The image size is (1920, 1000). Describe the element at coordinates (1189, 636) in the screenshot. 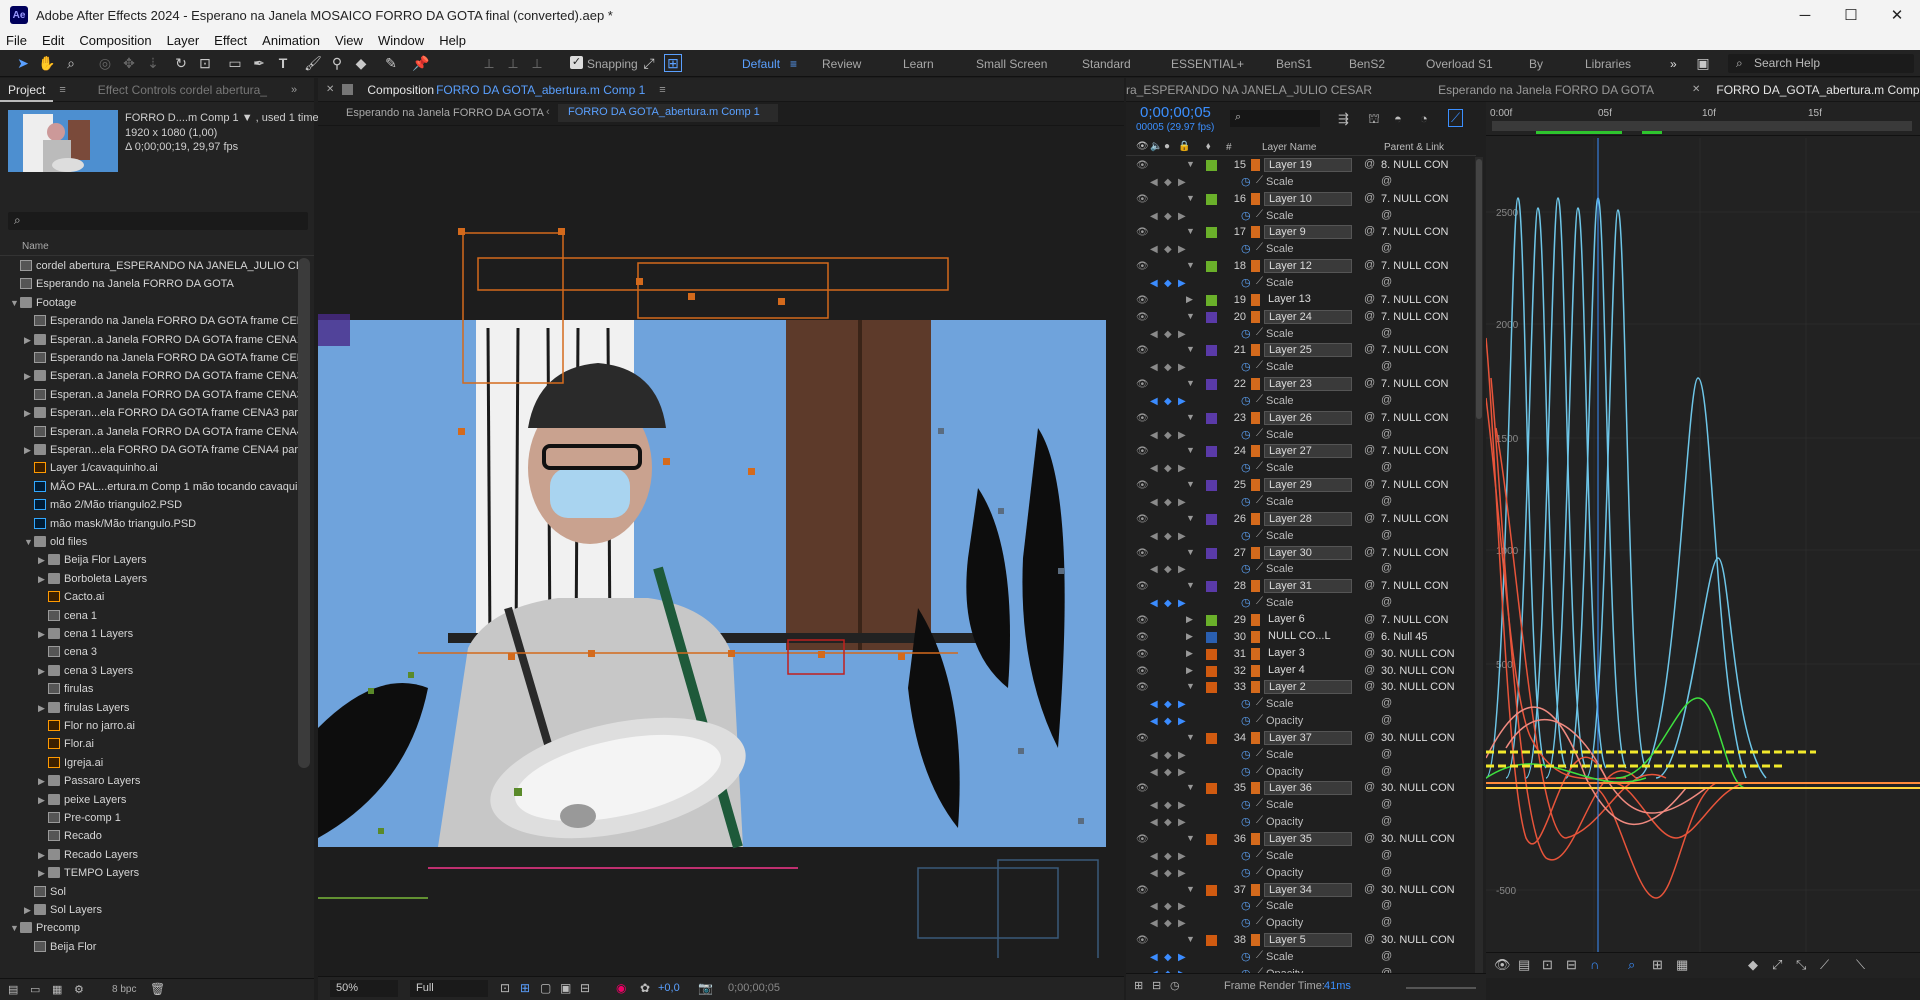

I see `twirl-arrow-icon: ▶` at that location.